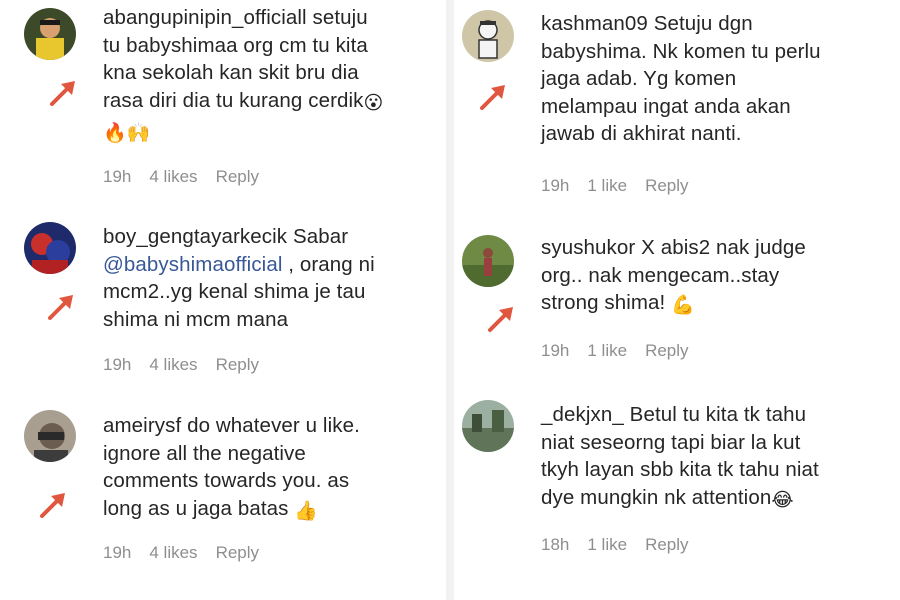  I want to click on comment-username: _dekjxn_, so click(582, 414).